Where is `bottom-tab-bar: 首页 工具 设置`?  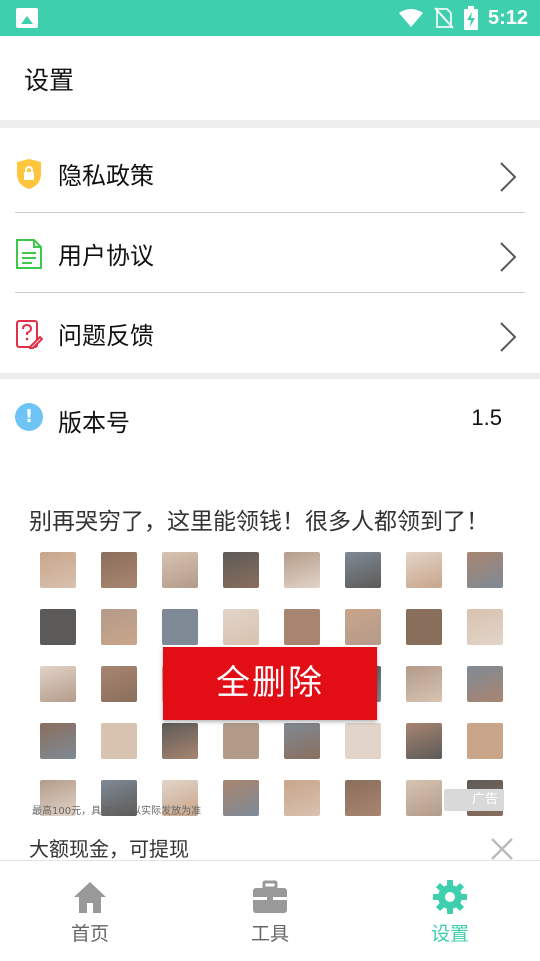 bottom-tab-bar: 首页 工具 设置 is located at coordinates (270, 910).